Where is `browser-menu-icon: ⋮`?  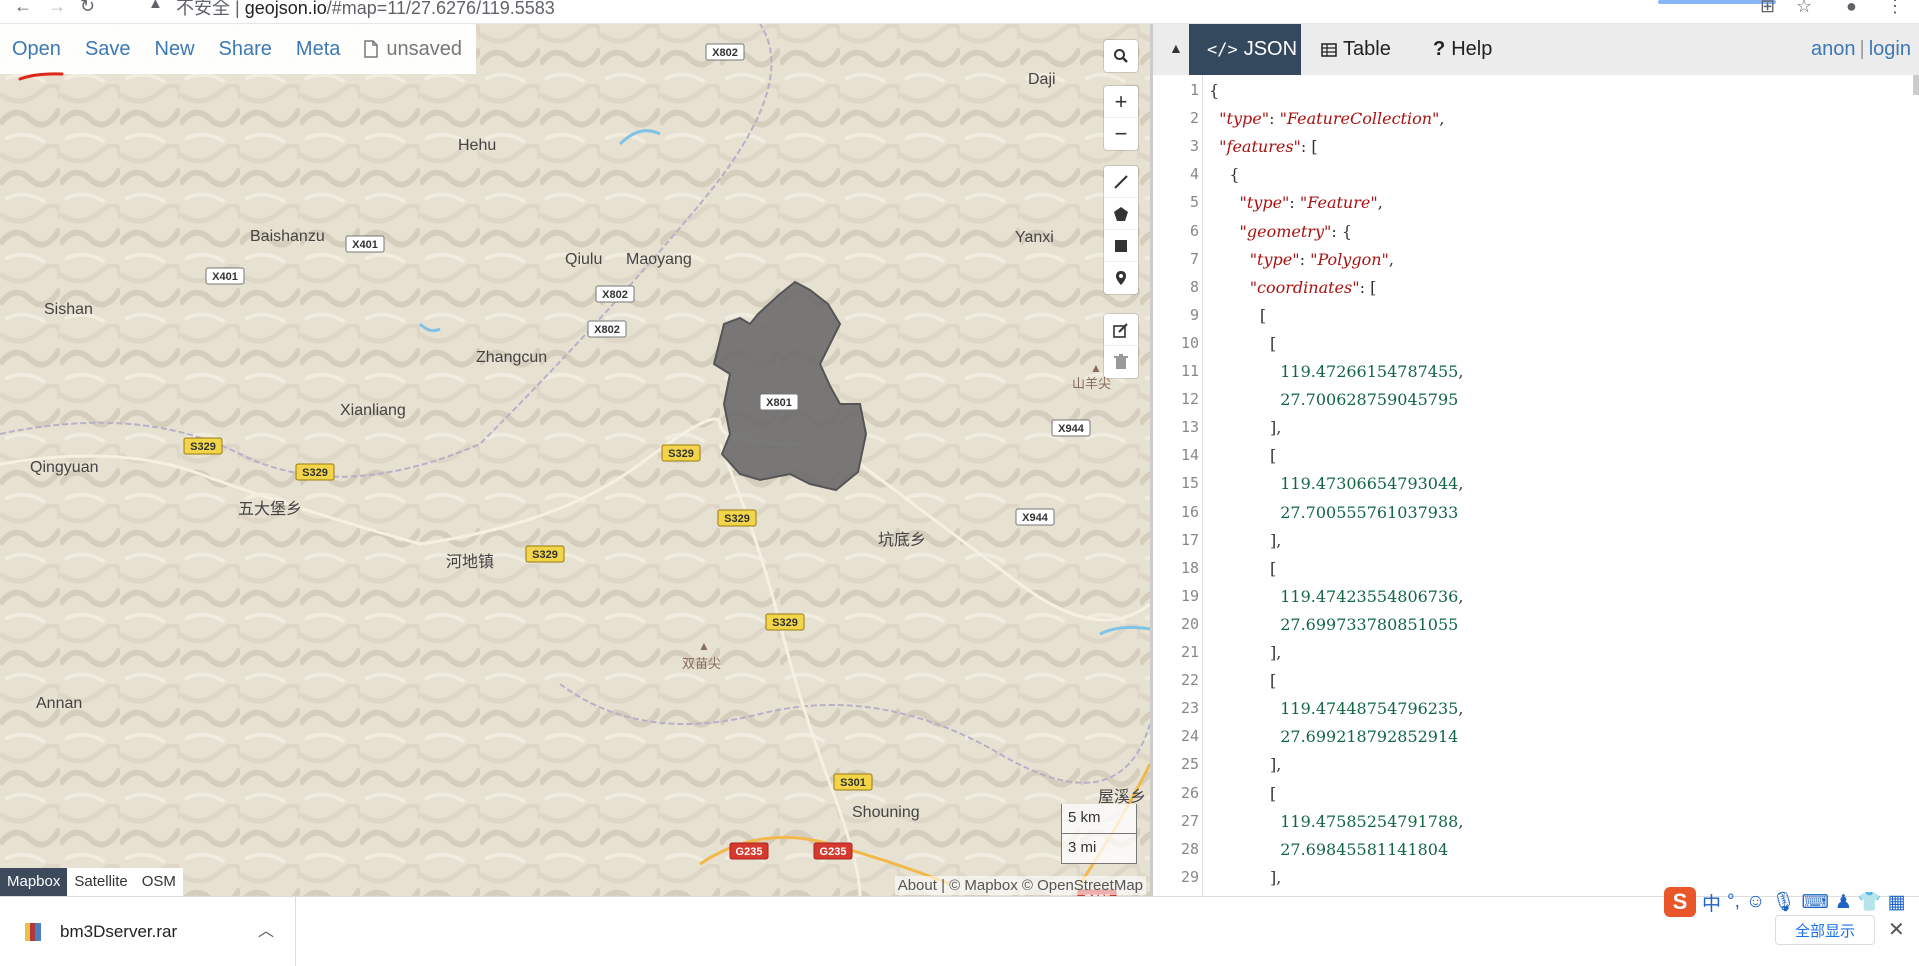 browser-menu-icon: ⋮ is located at coordinates (1895, 8).